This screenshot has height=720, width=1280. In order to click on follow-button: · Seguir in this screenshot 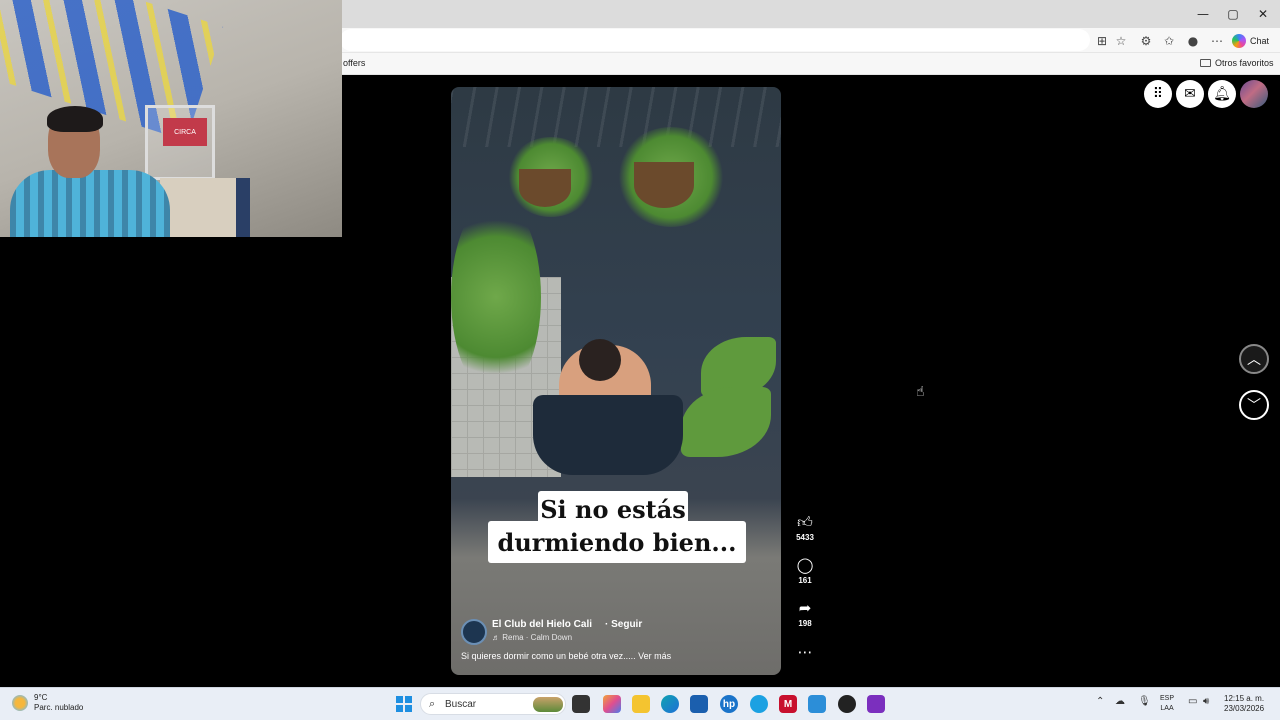, I will do `click(623, 624)`.